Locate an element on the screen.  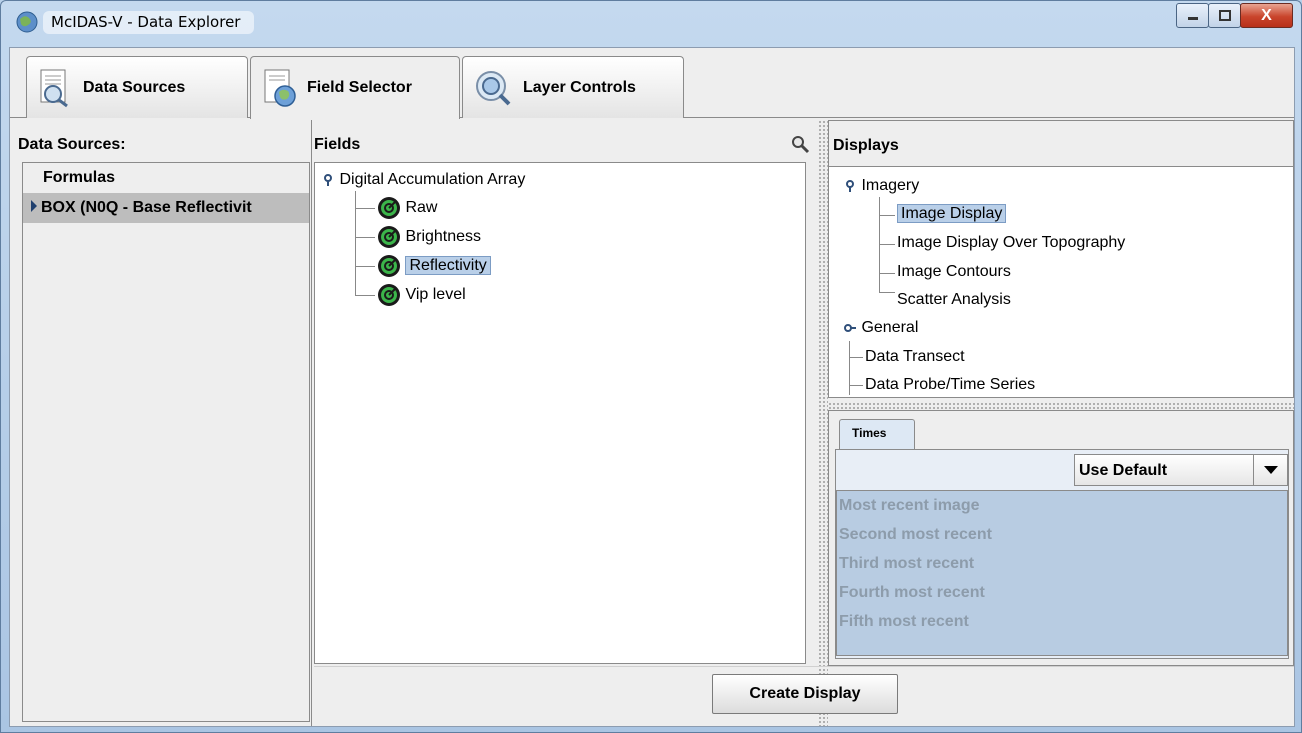
list-item: Second most recent is located at coordinates (915, 534).